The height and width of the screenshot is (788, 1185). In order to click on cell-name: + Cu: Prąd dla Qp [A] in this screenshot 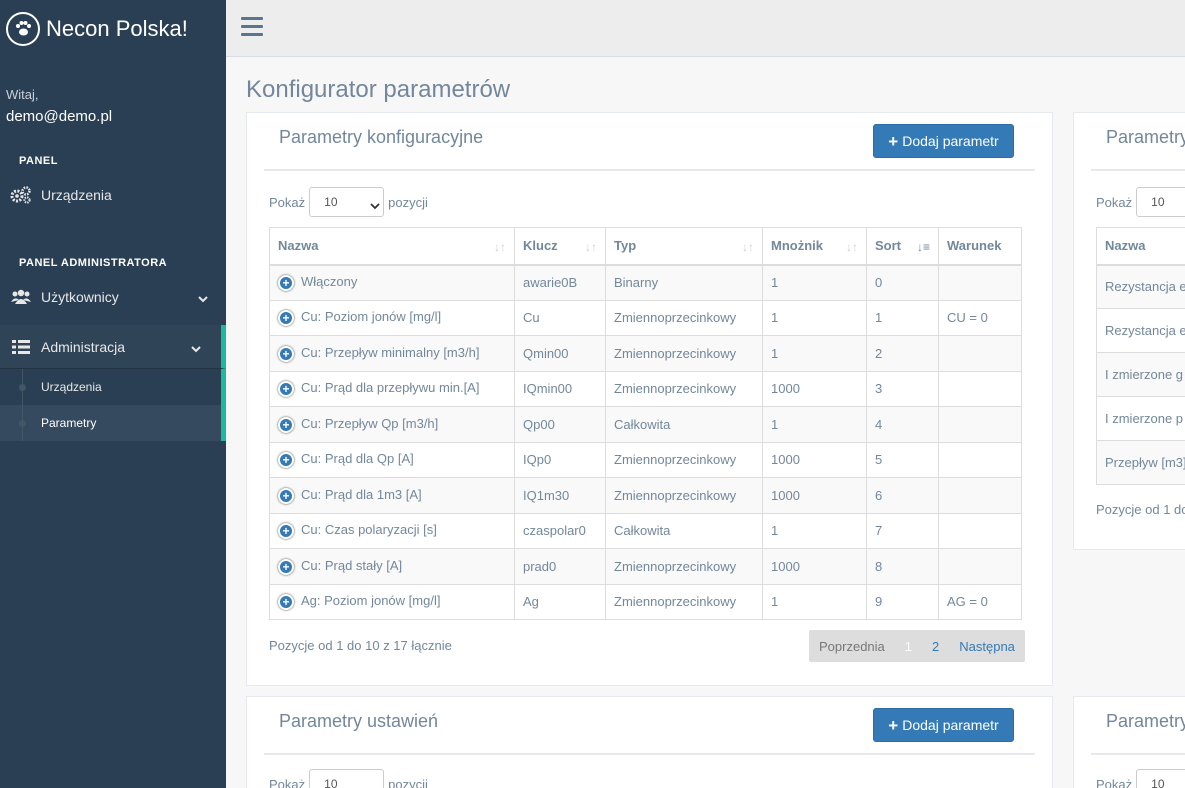, I will do `click(392, 459)`.